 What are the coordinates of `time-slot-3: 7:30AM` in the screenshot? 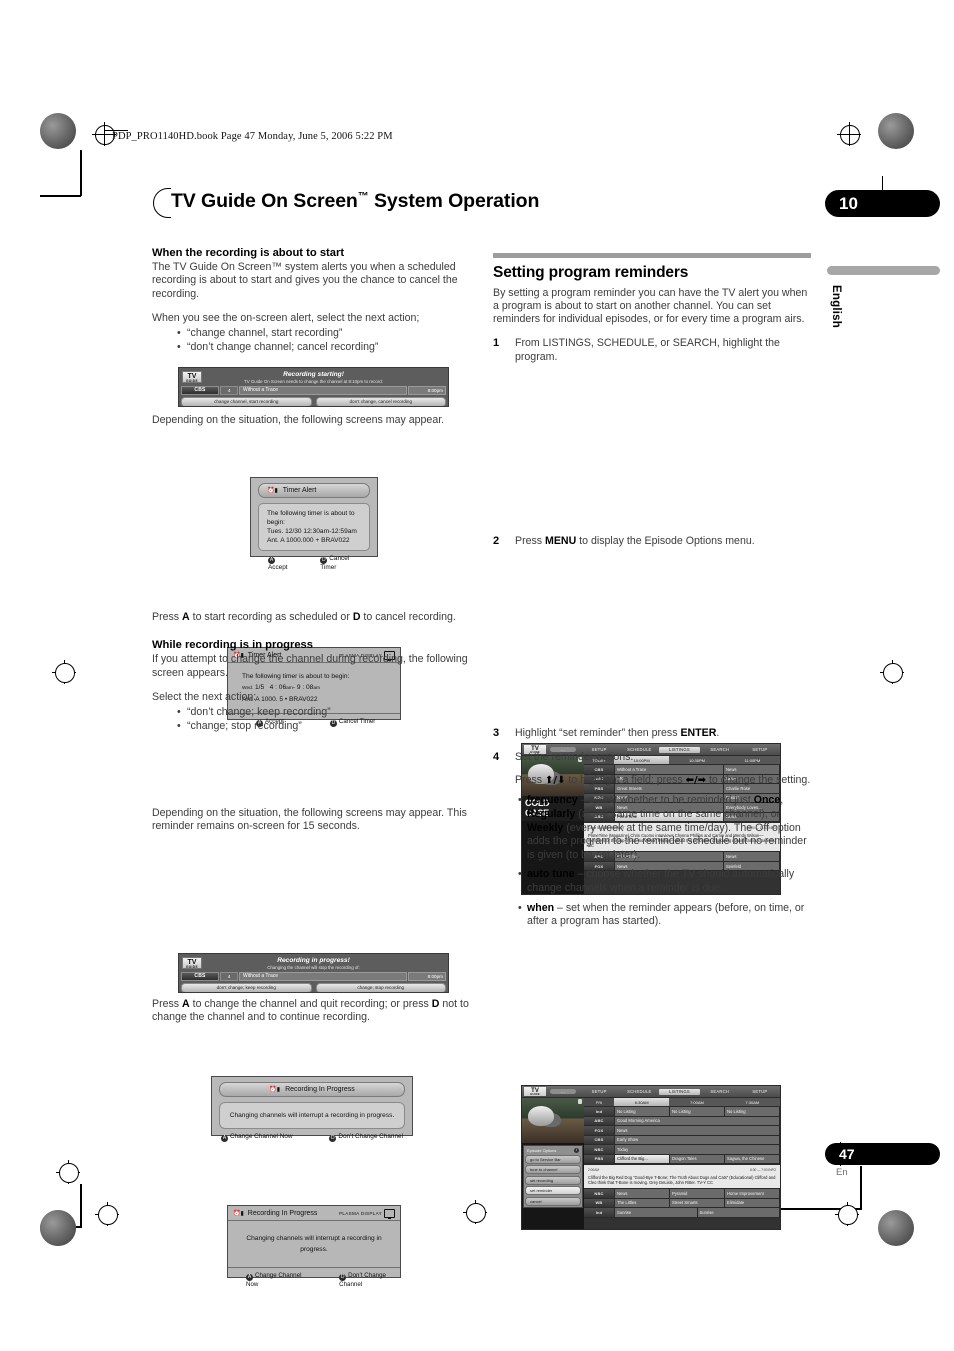 It's located at (752, 1102).